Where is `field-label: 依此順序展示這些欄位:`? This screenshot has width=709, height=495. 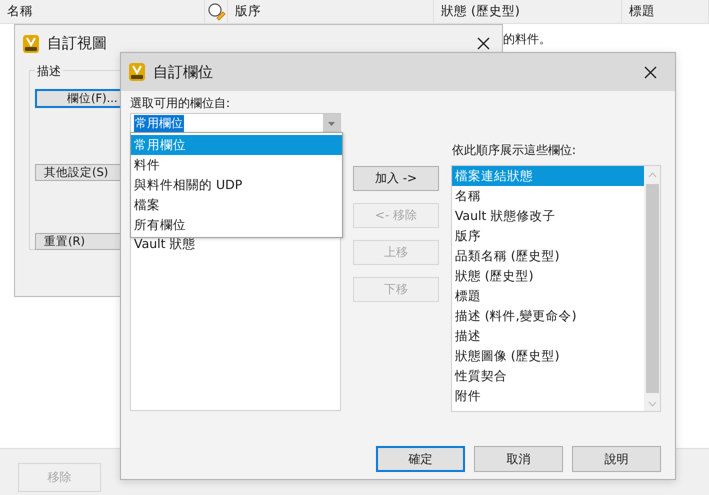
field-label: 依此順序展示這些欄位: is located at coordinates (513, 150).